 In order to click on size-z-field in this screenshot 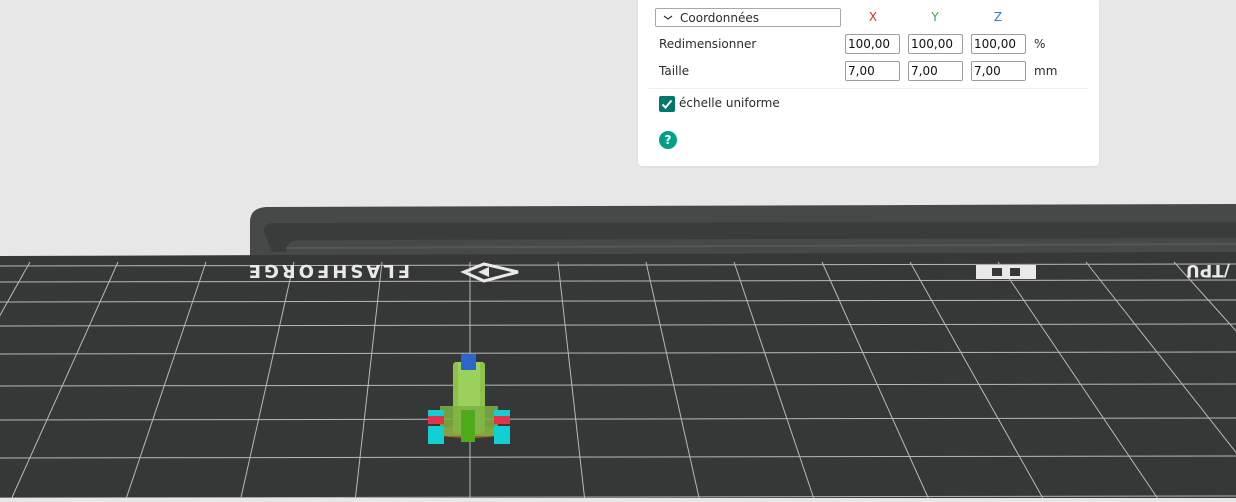, I will do `click(998, 71)`.